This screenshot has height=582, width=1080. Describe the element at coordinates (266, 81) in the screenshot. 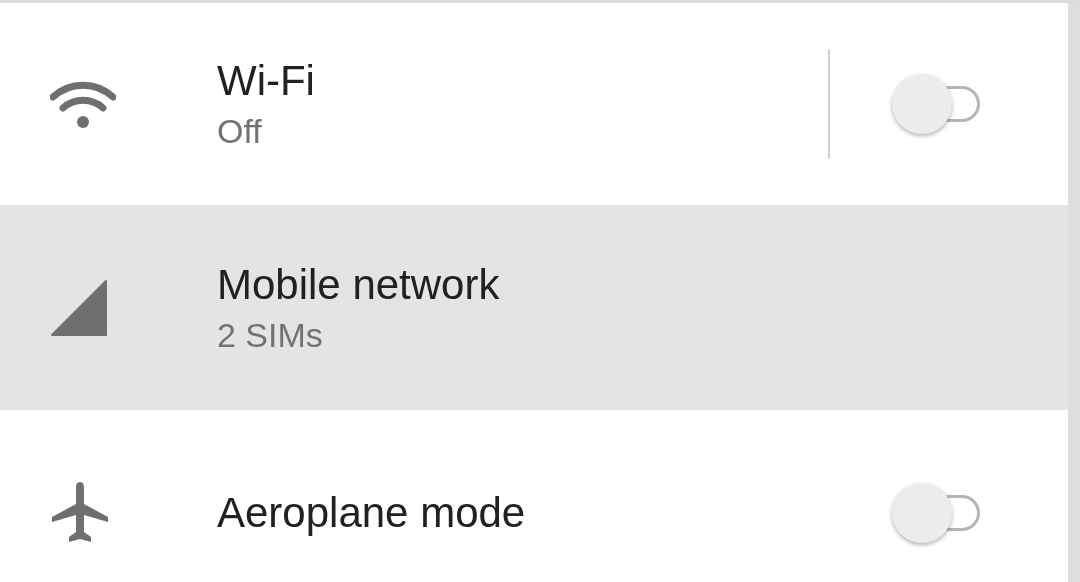

I see `setting-title: Wi-Fi` at that location.